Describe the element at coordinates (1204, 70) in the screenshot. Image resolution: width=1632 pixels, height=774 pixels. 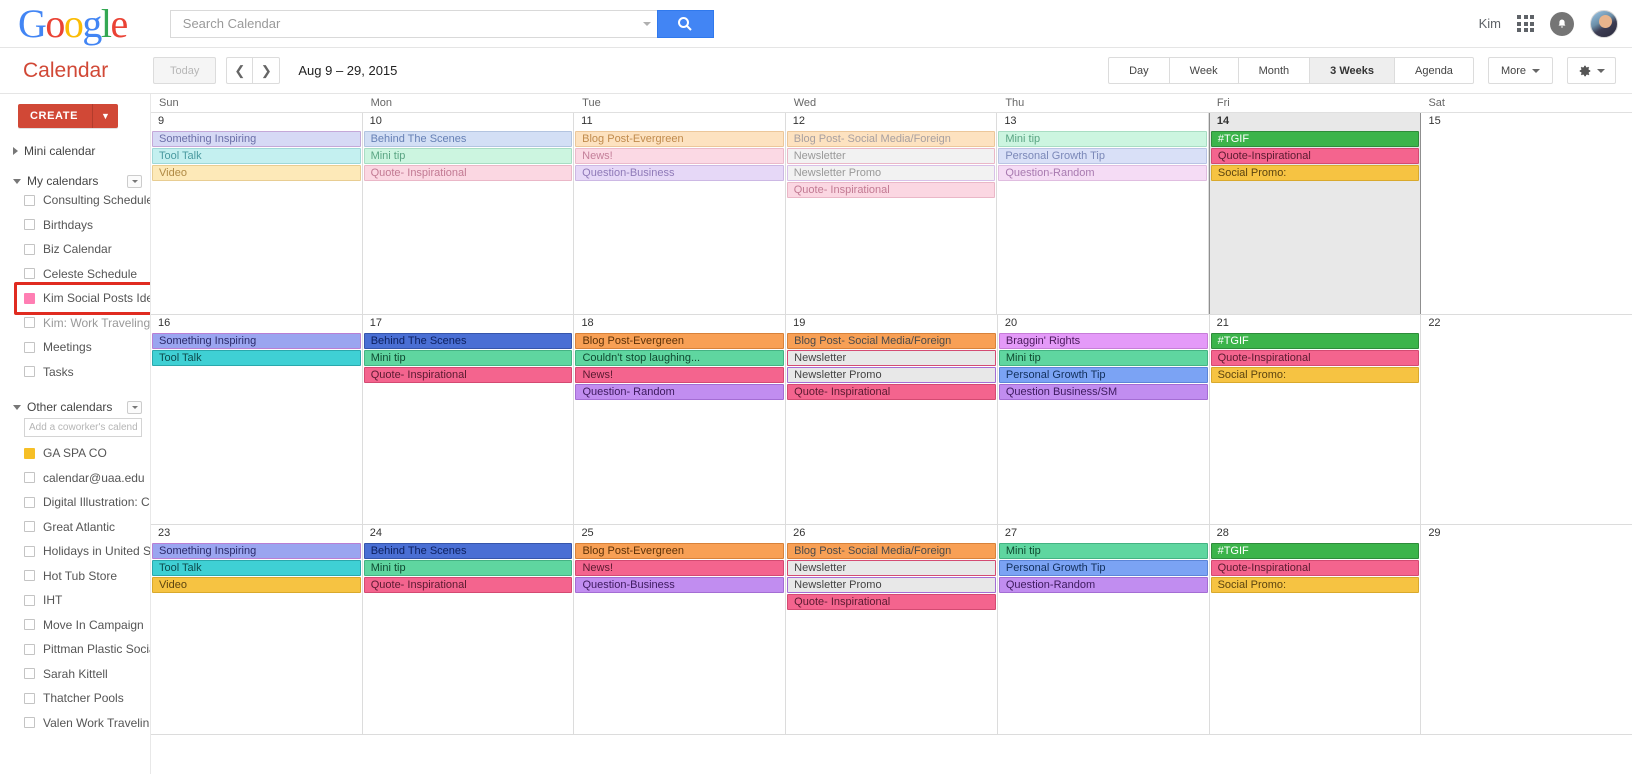
I see `view-button-week: Week` at that location.